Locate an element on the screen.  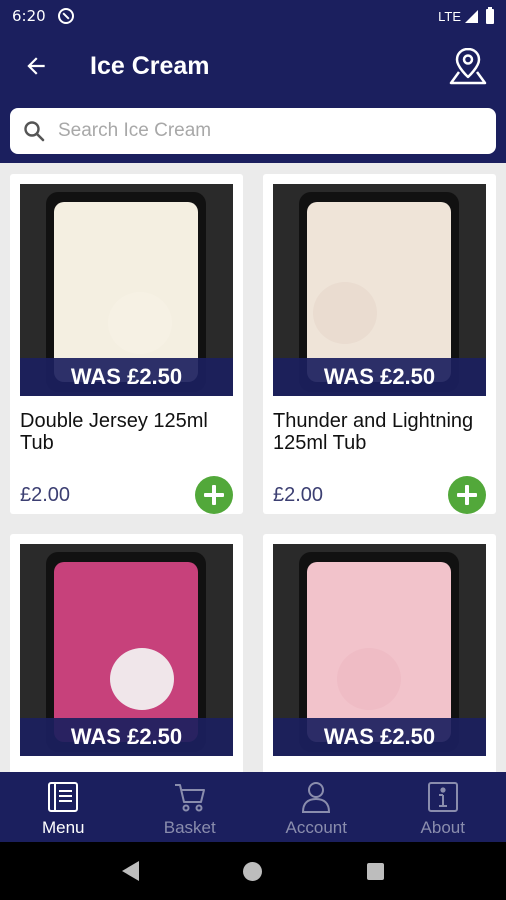
battery-icon is located at coordinates (490, 15).